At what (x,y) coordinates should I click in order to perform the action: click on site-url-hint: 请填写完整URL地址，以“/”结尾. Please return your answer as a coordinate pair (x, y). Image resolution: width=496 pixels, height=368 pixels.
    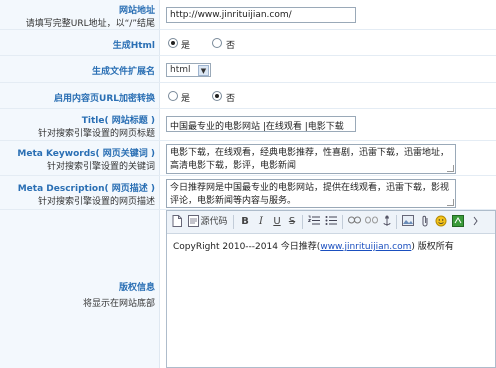
    Looking at the image, I should click on (90, 24).